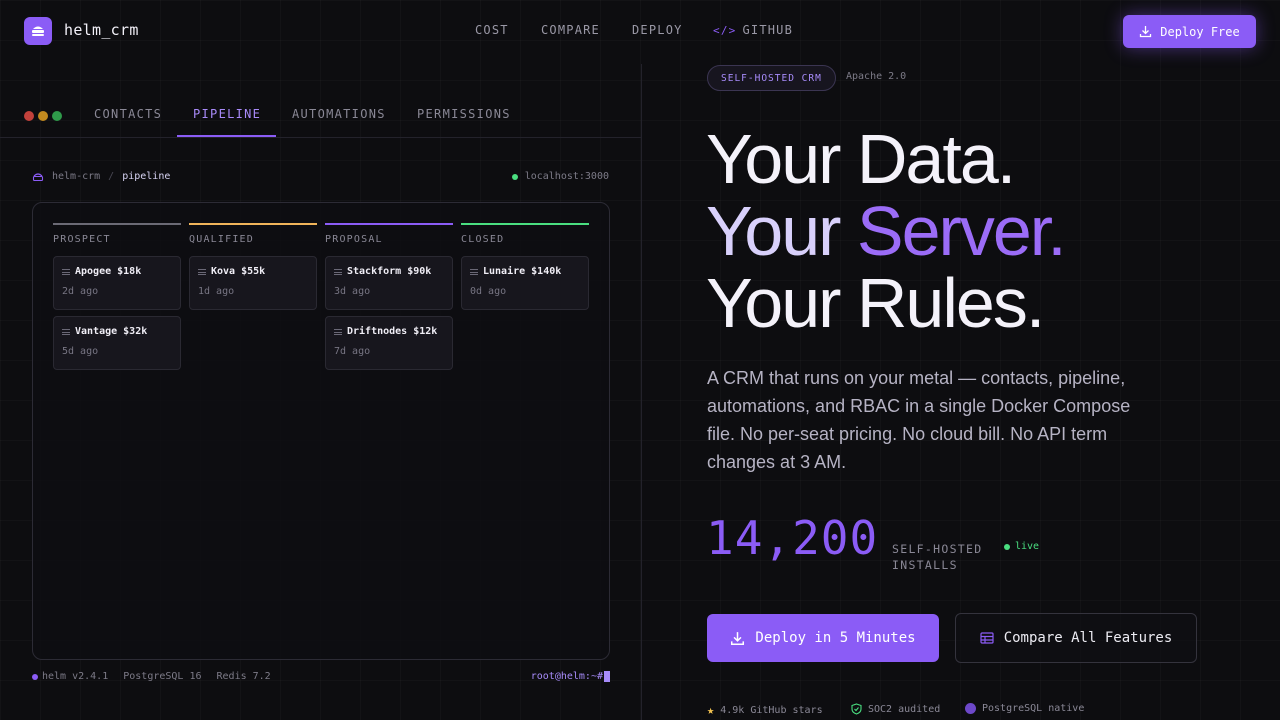 This screenshot has height=720, width=1280. Describe the element at coordinates (987, 638) in the screenshot. I see `table-icon` at that location.